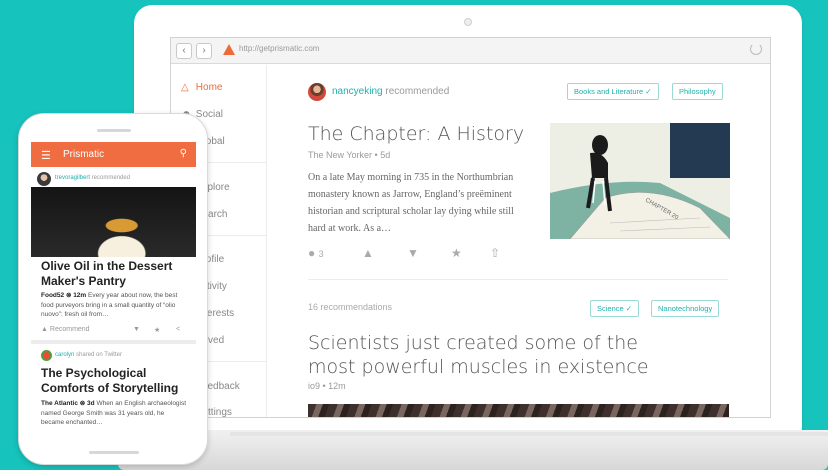 The image size is (828, 470). I want to click on browser-toolbar: ‹ › http://getprismatic.com, so click(470, 51).